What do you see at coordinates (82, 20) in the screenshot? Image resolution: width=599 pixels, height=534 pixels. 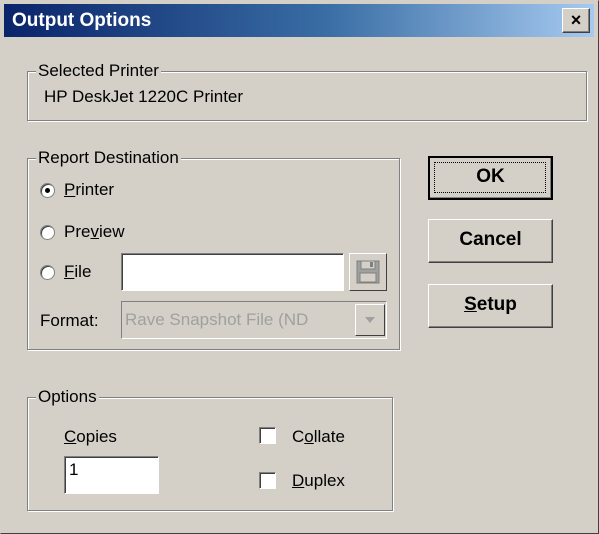 I see `window-title: Output Options` at bounding box center [82, 20].